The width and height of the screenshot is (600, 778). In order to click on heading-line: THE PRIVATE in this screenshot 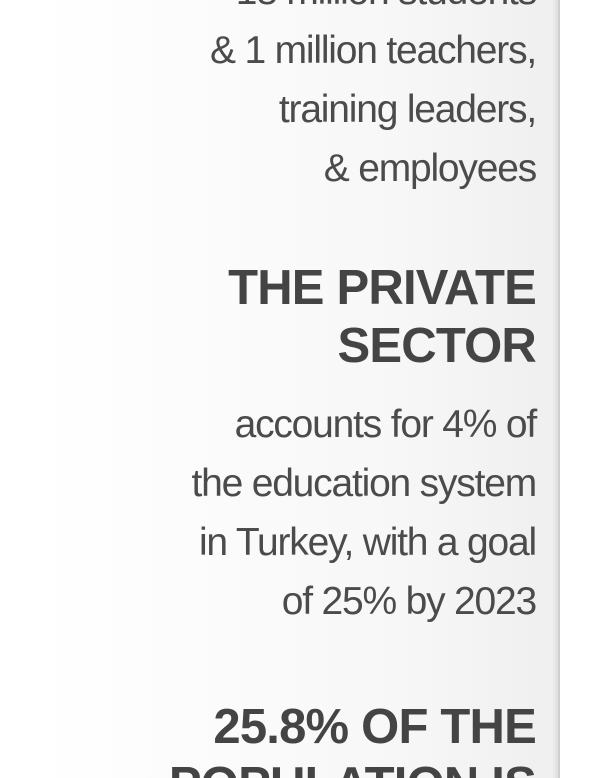, I will do `click(382, 288)`.